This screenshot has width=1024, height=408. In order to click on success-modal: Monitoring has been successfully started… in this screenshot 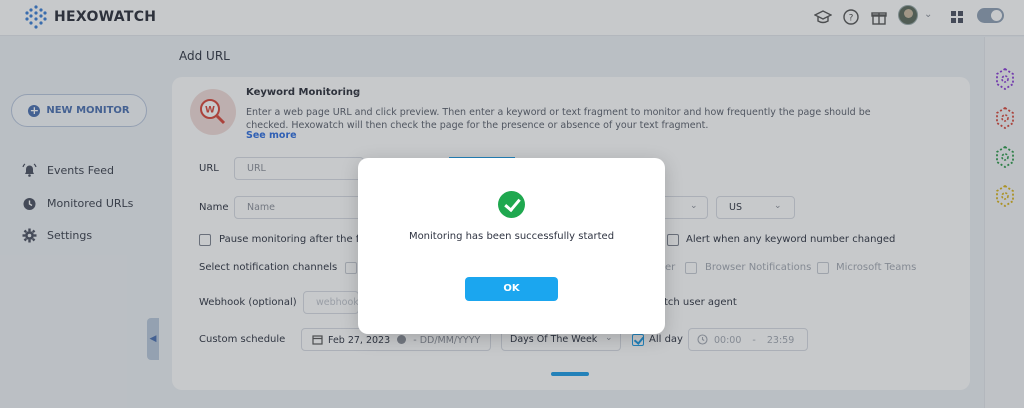, I will do `click(511, 246)`.